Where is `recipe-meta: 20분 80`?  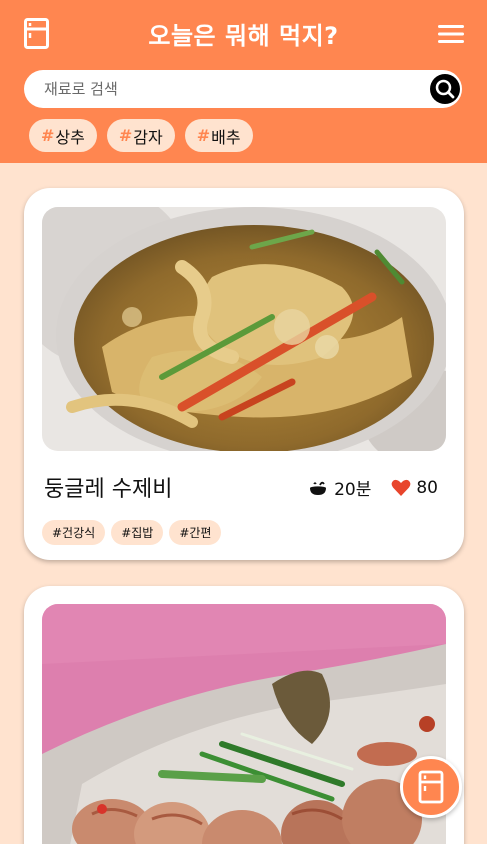 recipe-meta: 20분 80 is located at coordinates (373, 487).